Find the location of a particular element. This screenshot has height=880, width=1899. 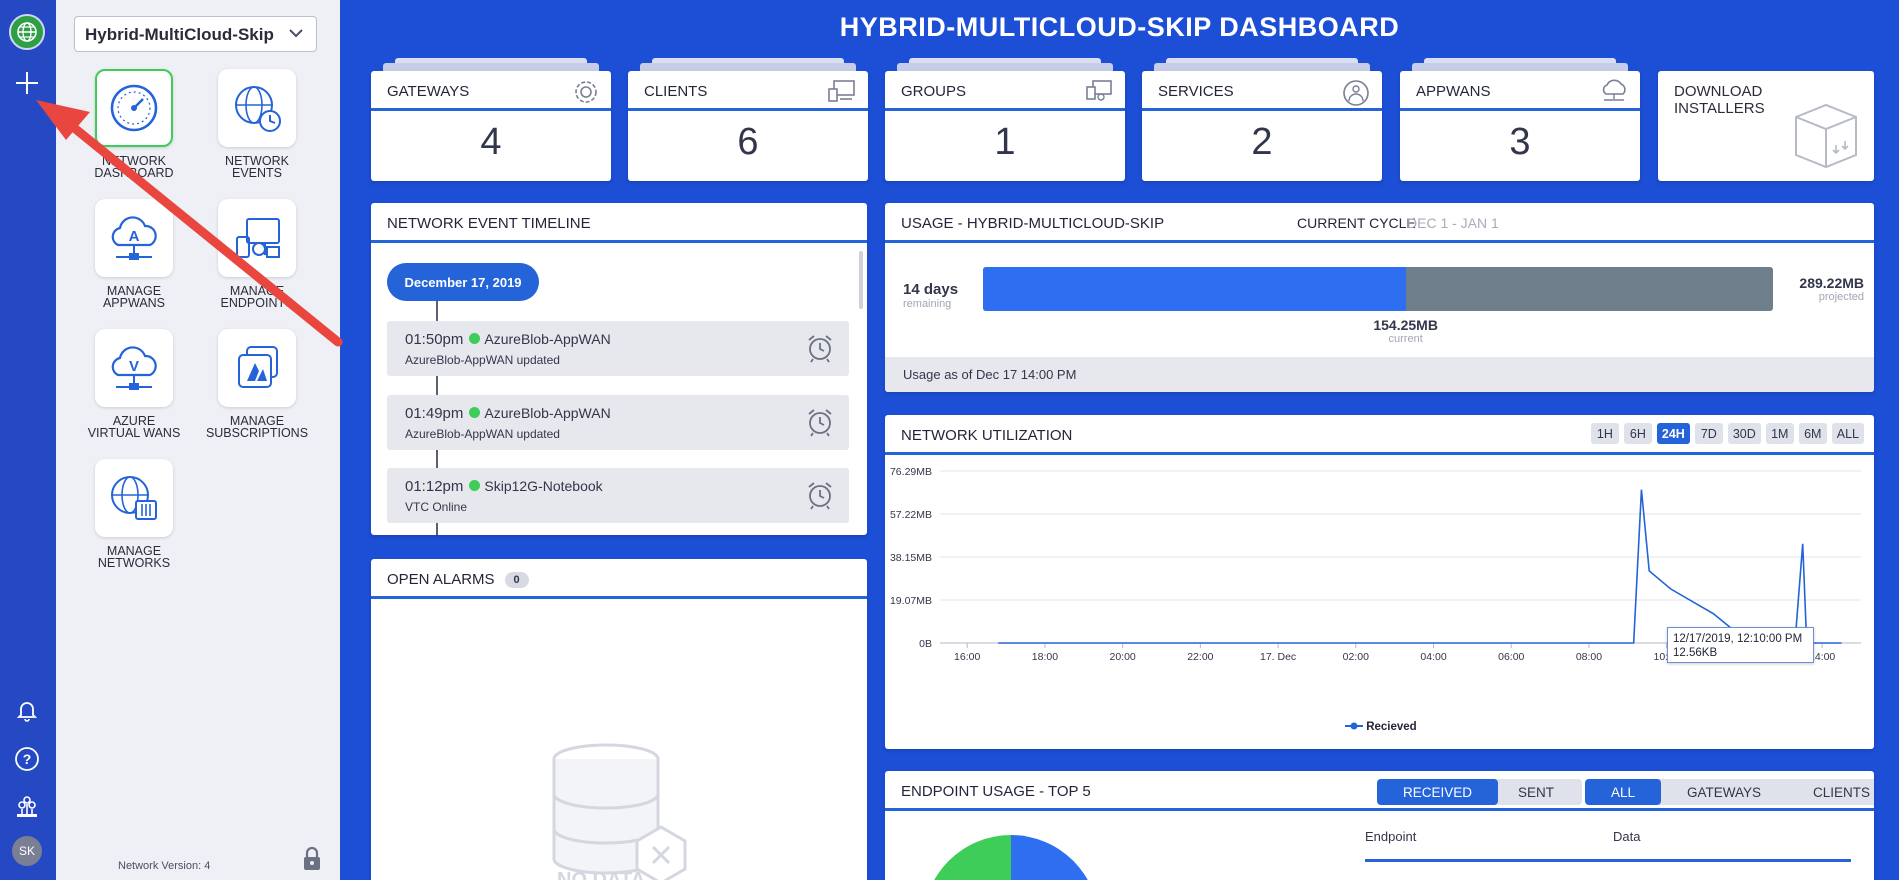

notifications-bell-icon is located at coordinates (27, 710).